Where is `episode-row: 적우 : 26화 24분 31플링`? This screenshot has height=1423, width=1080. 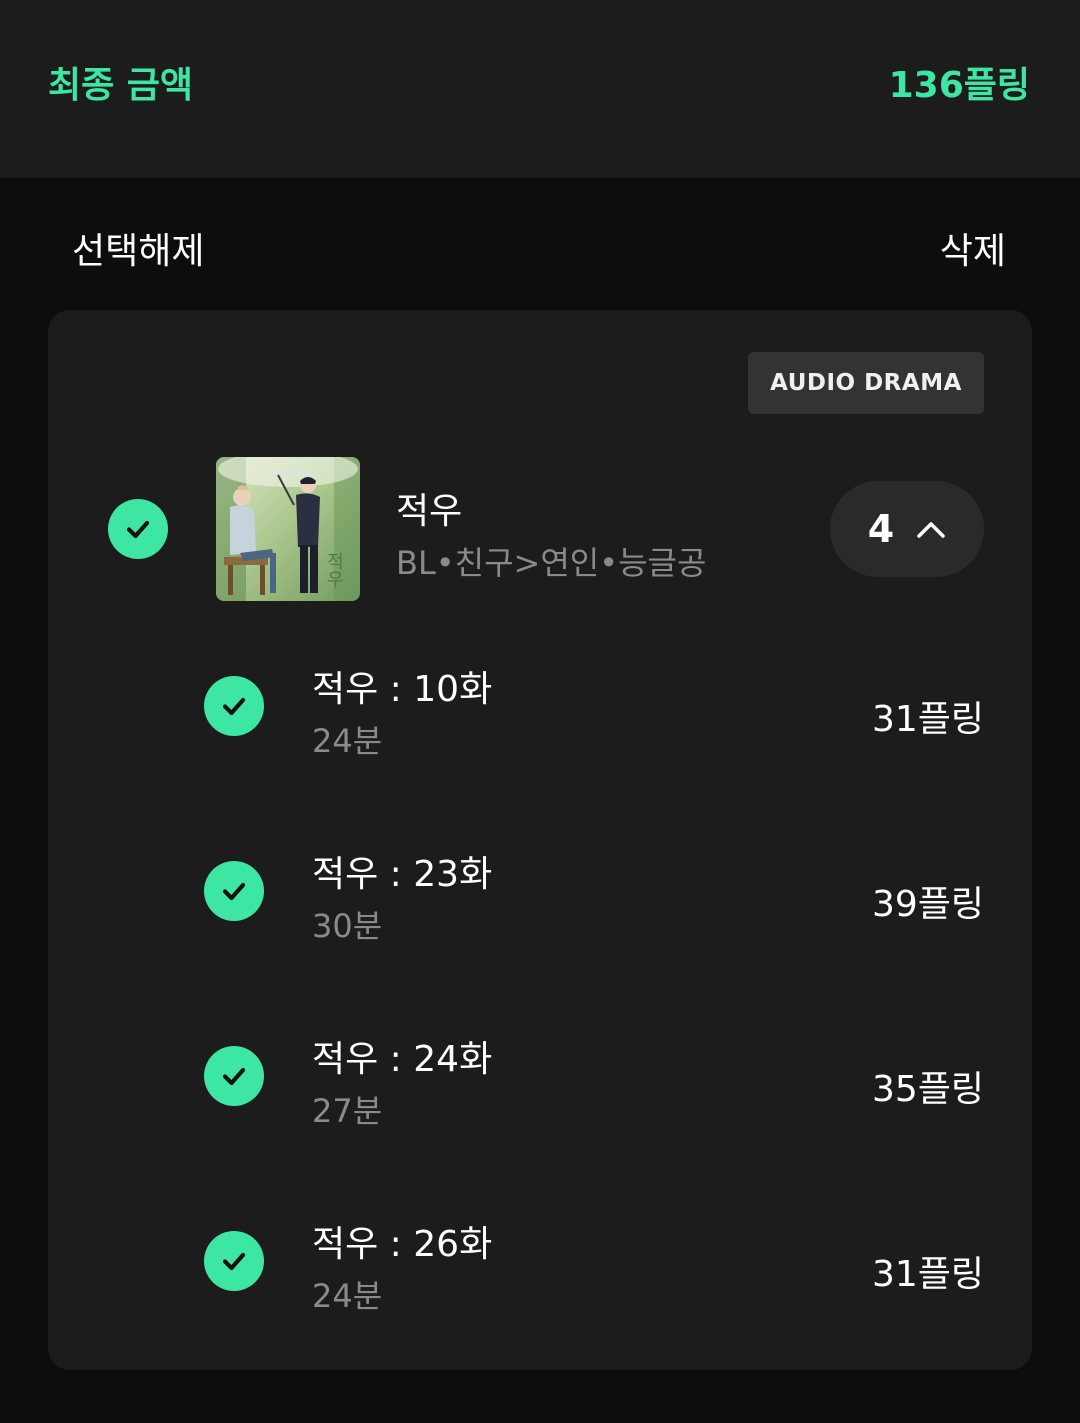
episode-row: 적우 : 26화 24분 31플링 is located at coordinates (540, 1275).